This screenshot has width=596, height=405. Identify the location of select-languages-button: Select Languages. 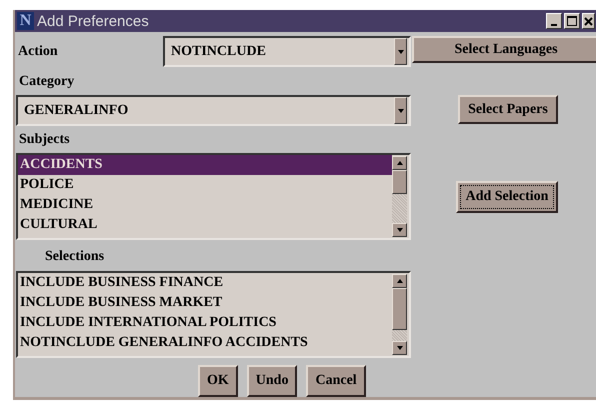
(504, 49).